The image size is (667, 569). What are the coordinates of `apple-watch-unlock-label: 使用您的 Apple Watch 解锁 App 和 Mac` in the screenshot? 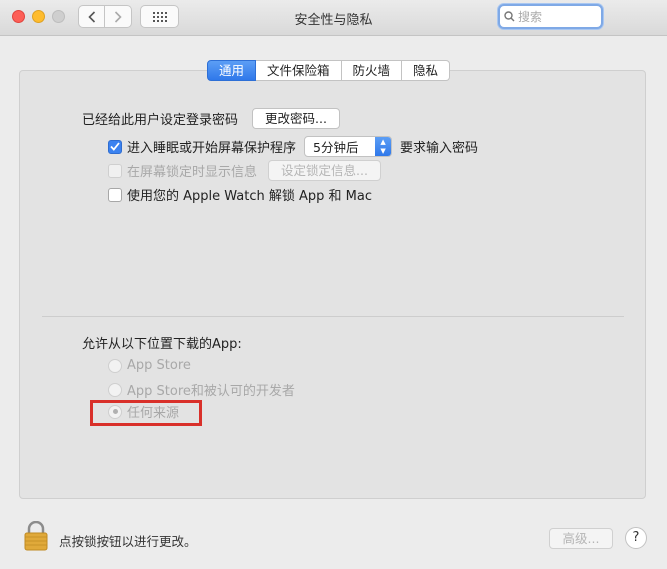 It's located at (250, 196).